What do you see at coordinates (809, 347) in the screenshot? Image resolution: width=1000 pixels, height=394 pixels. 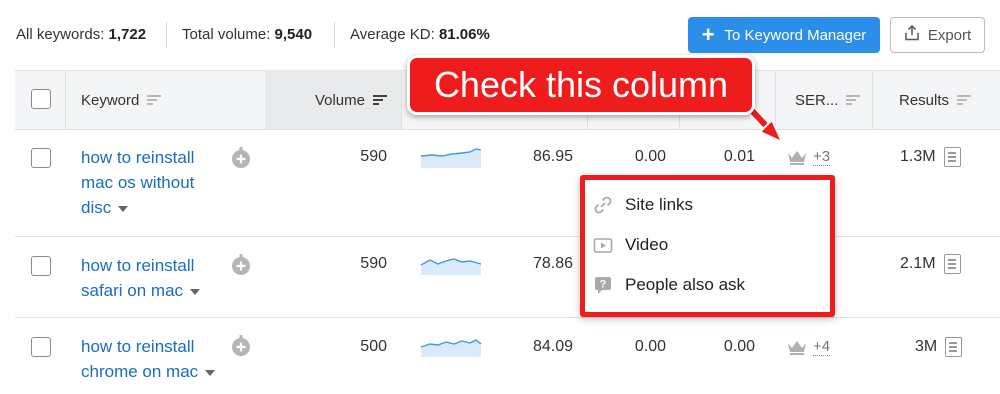 I see `serp-features-cell: +4` at bounding box center [809, 347].